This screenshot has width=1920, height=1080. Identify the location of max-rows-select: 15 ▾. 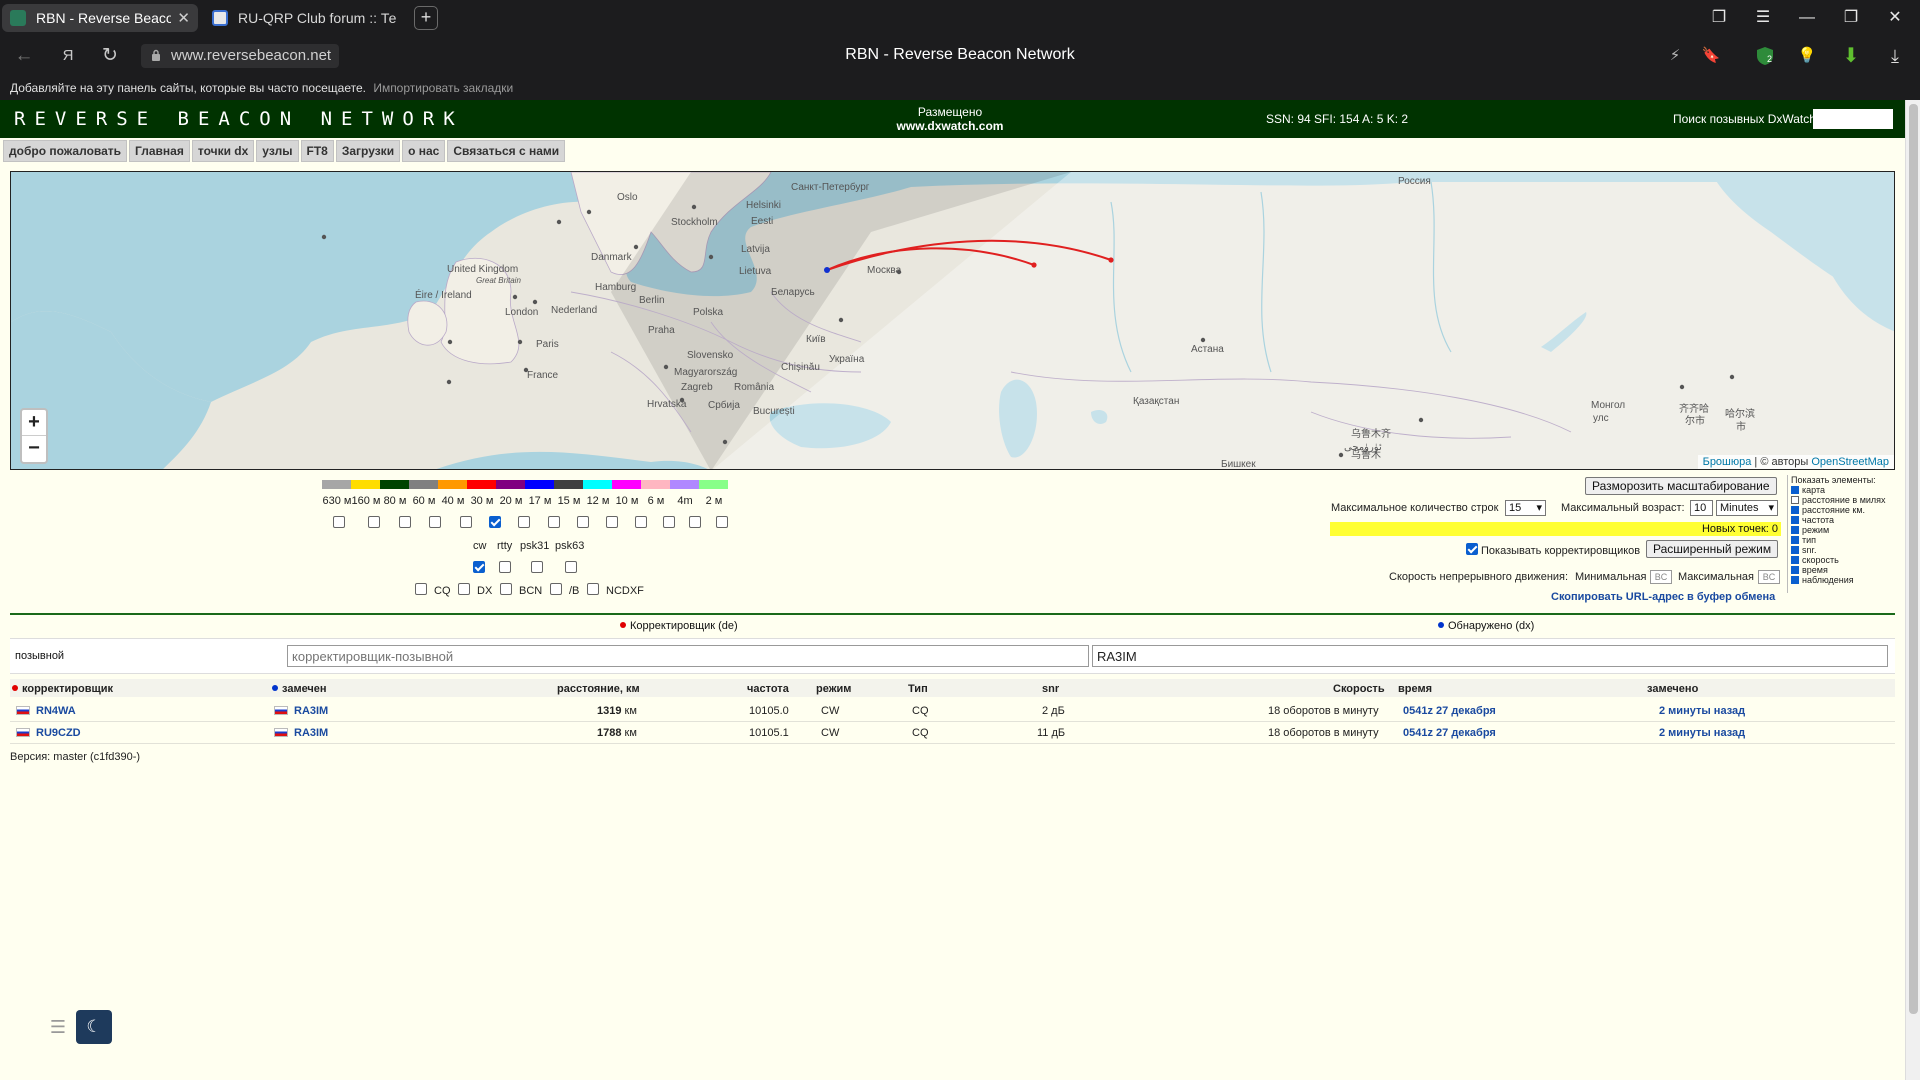
(1525, 508).